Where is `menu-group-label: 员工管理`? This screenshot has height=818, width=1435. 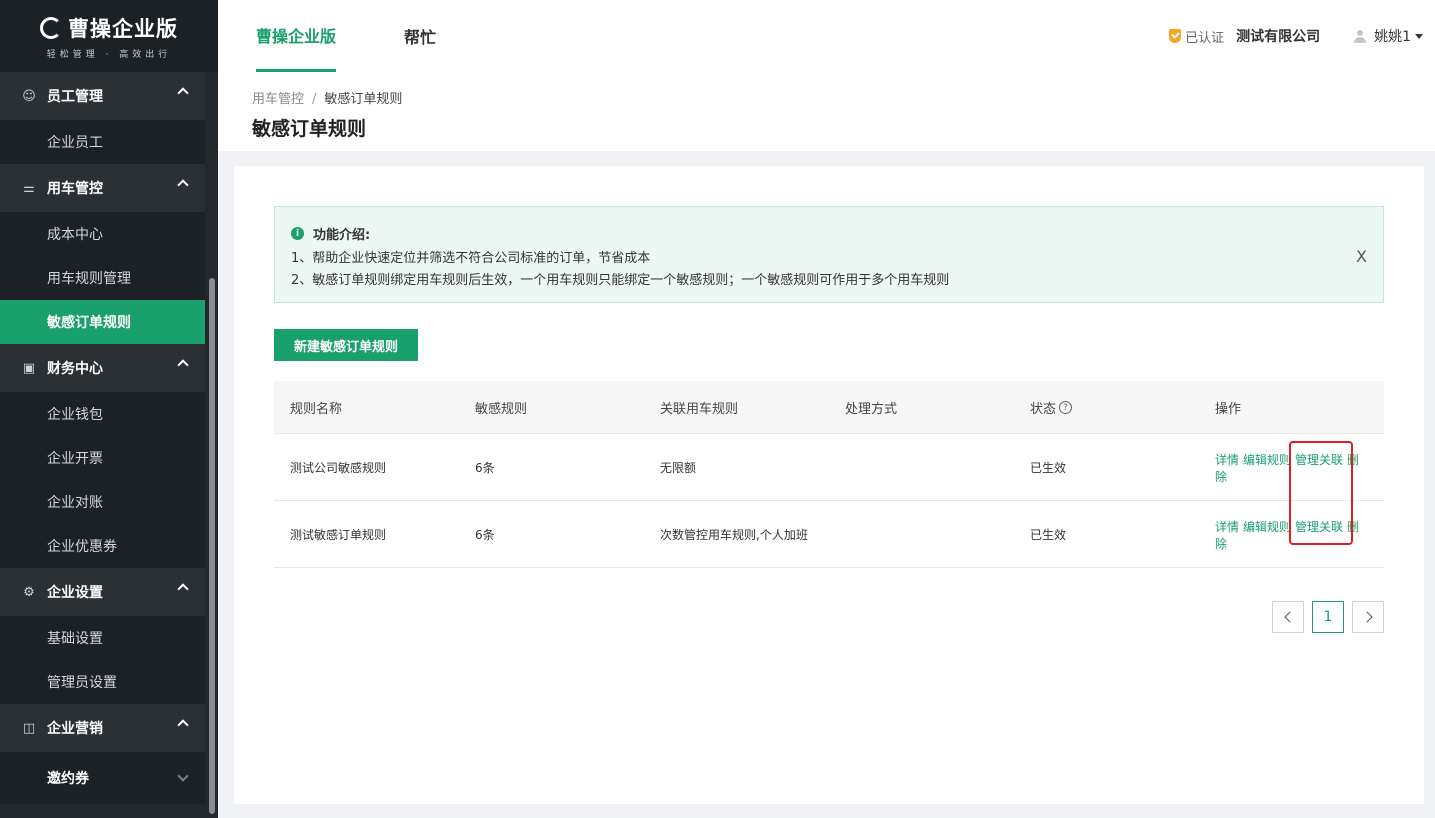
menu-group-label: 员工管理 is located at coordinates (75, 97).